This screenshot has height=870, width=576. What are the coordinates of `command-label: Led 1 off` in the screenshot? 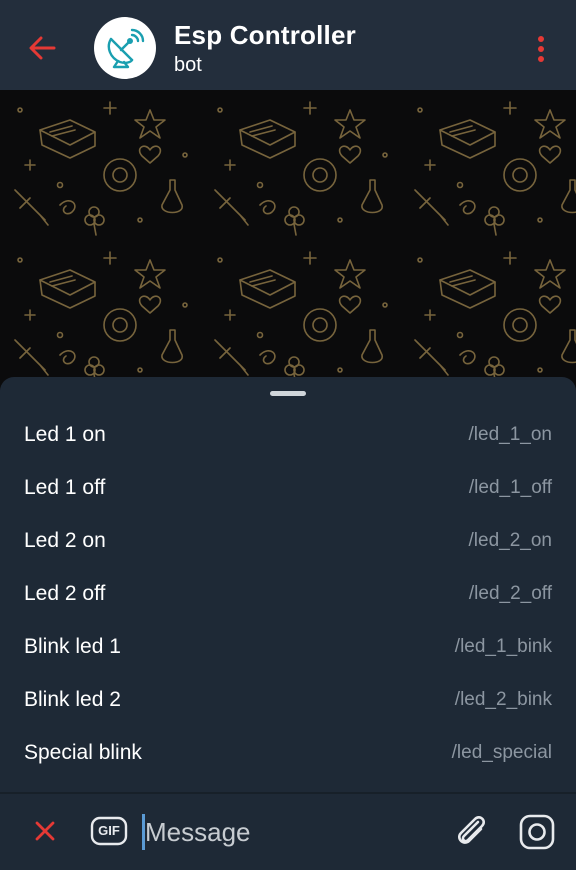 It's located at (65, 487).